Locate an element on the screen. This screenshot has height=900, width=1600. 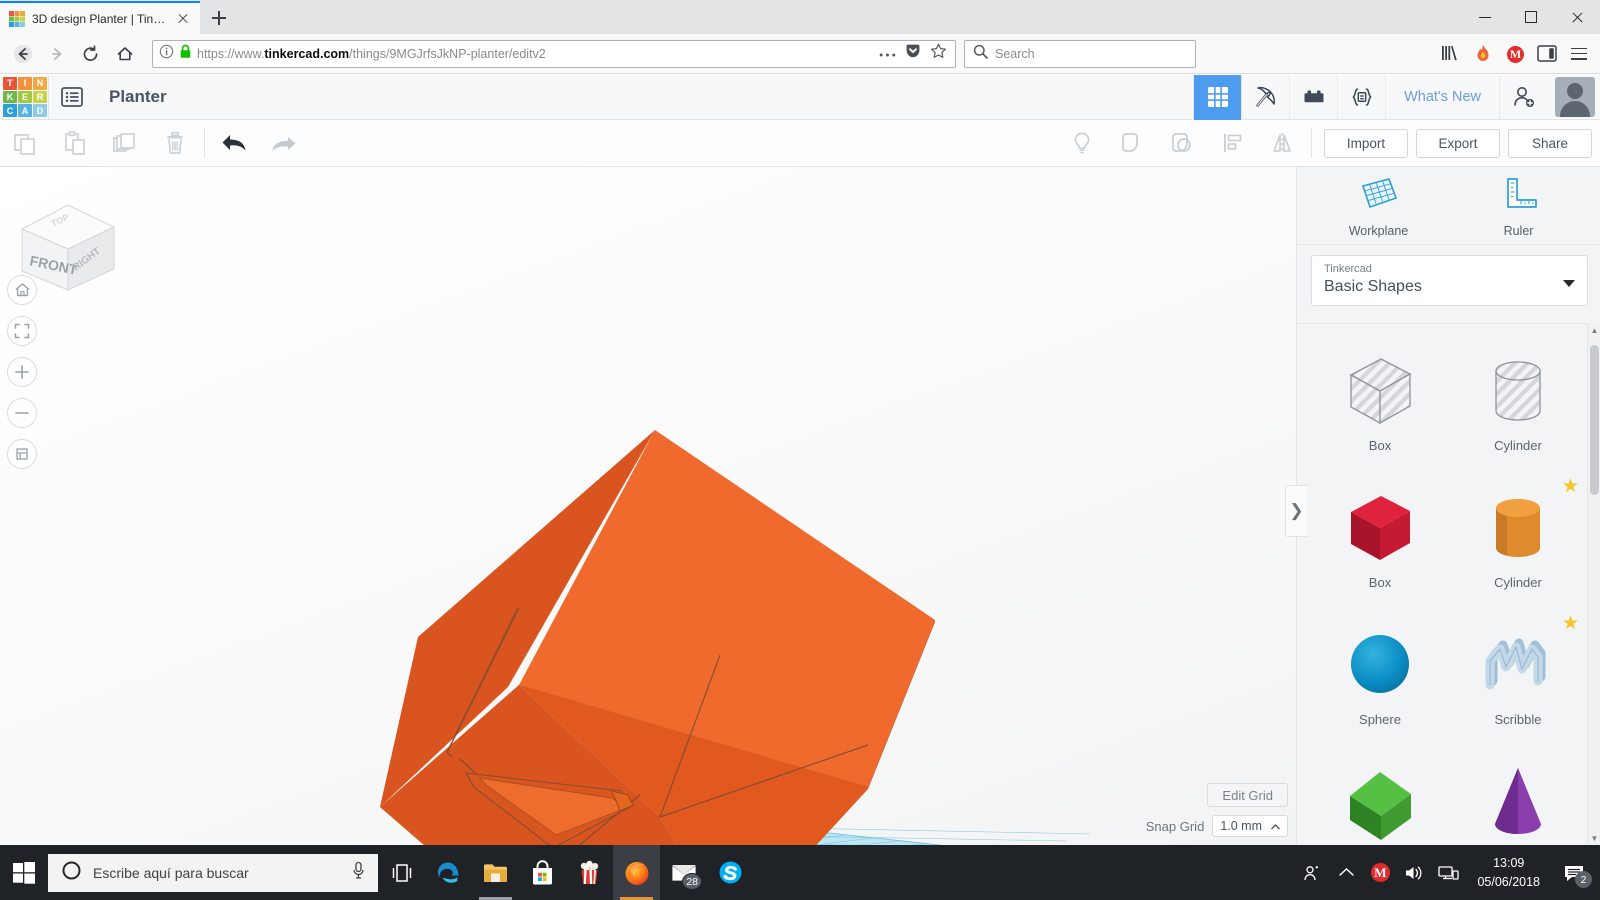
search-icon is located at coordinates (980, 54).